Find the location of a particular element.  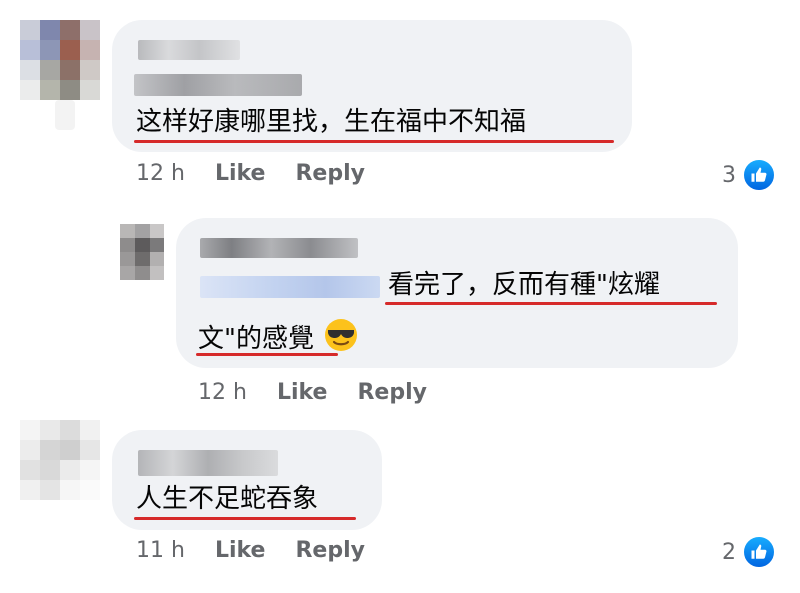

reply-text-line2-content: 文"的感覺 is located at coordinates (256, 339).